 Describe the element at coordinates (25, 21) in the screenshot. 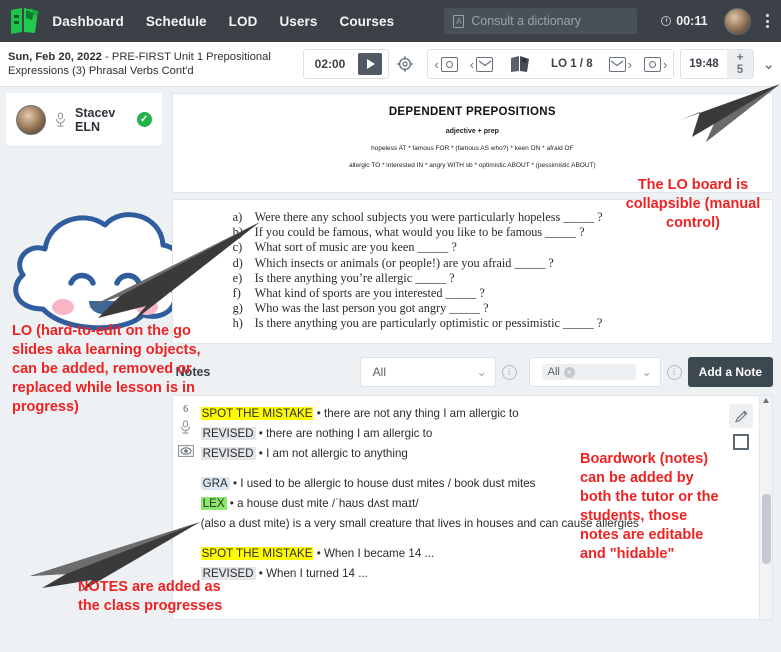

I see `app-logo` at that location.